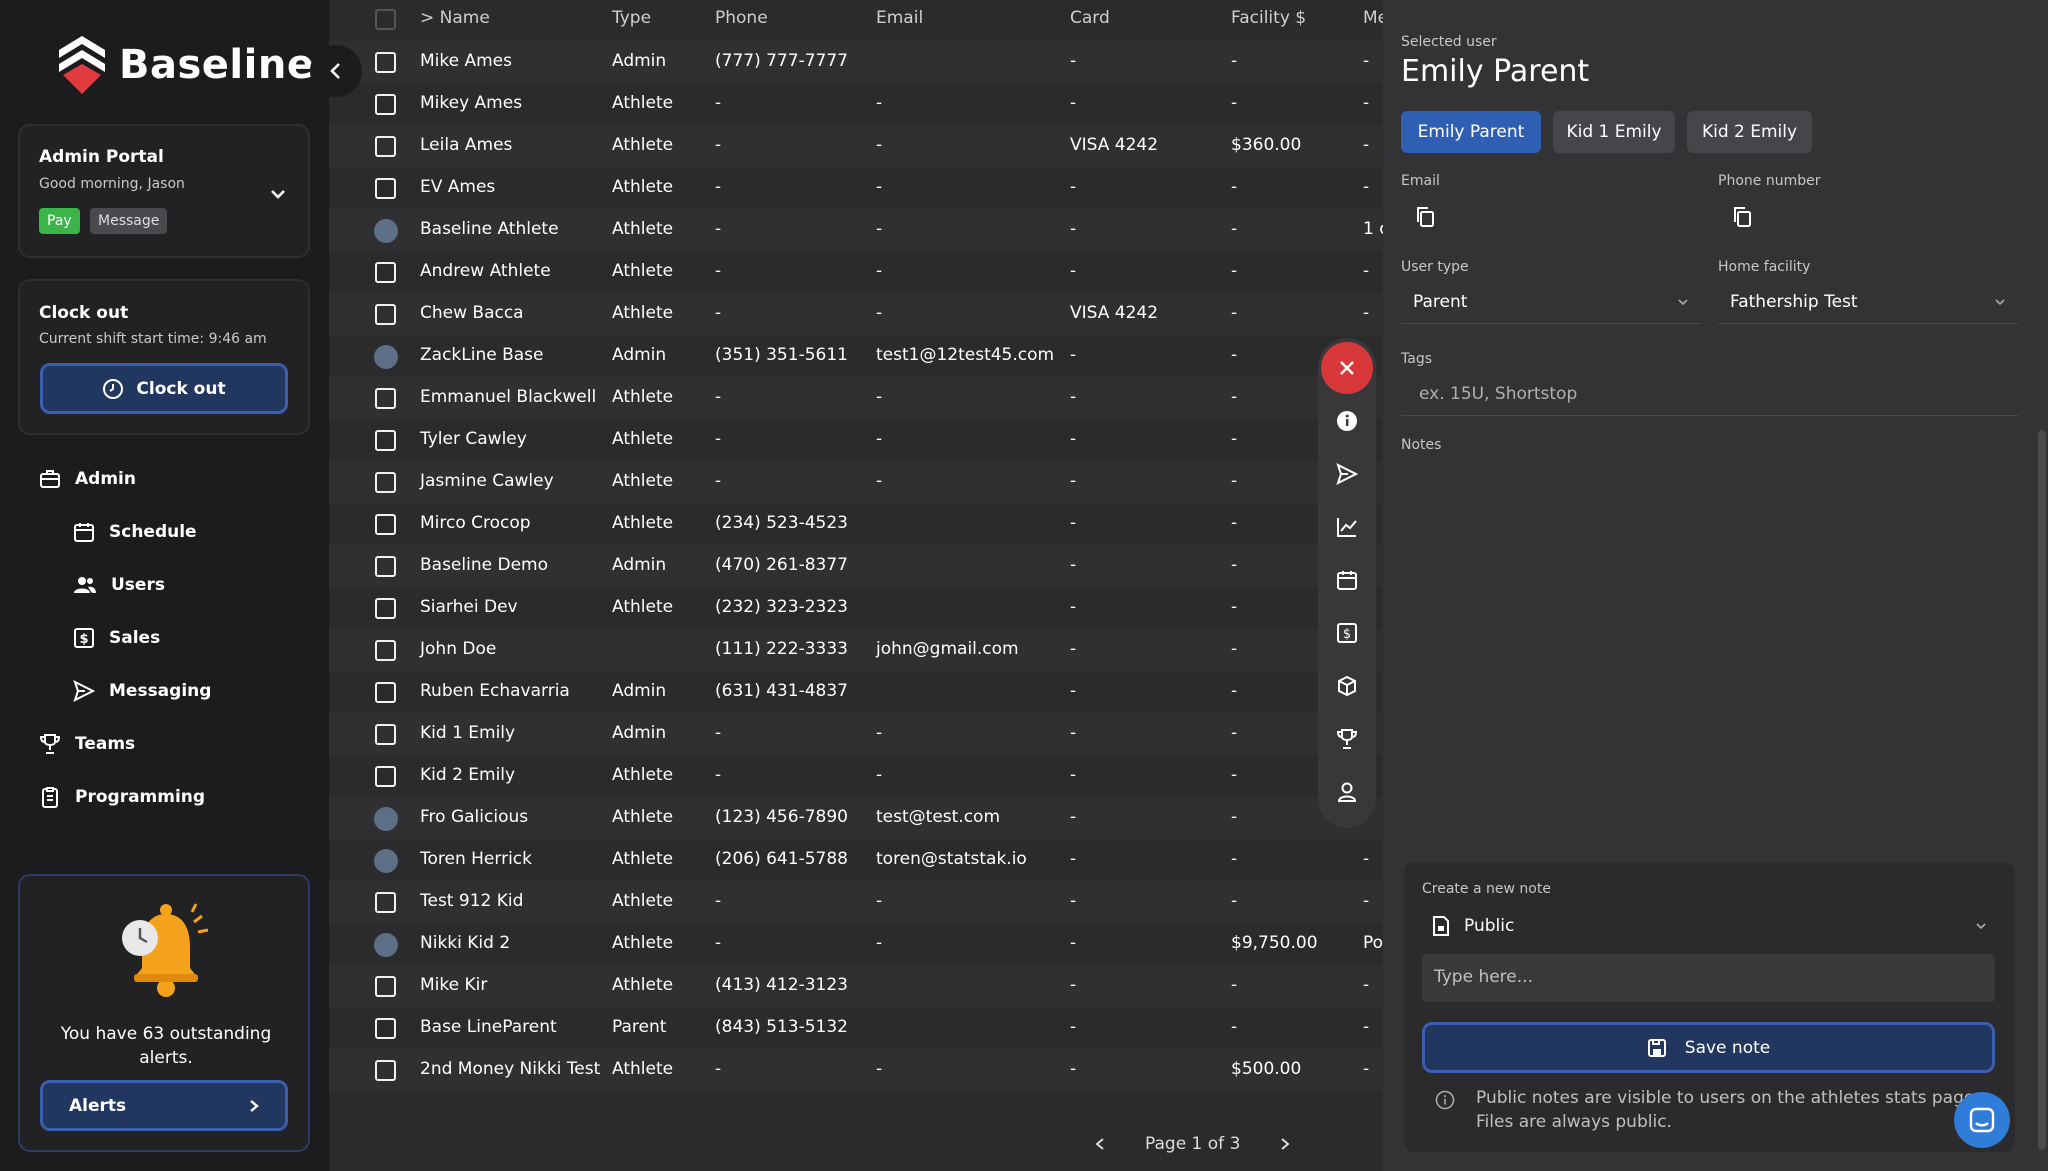 The image size is (2048, 1171). I want to click on table-row: Mikey Ames Athlete - - - - -, so click(856, 104).